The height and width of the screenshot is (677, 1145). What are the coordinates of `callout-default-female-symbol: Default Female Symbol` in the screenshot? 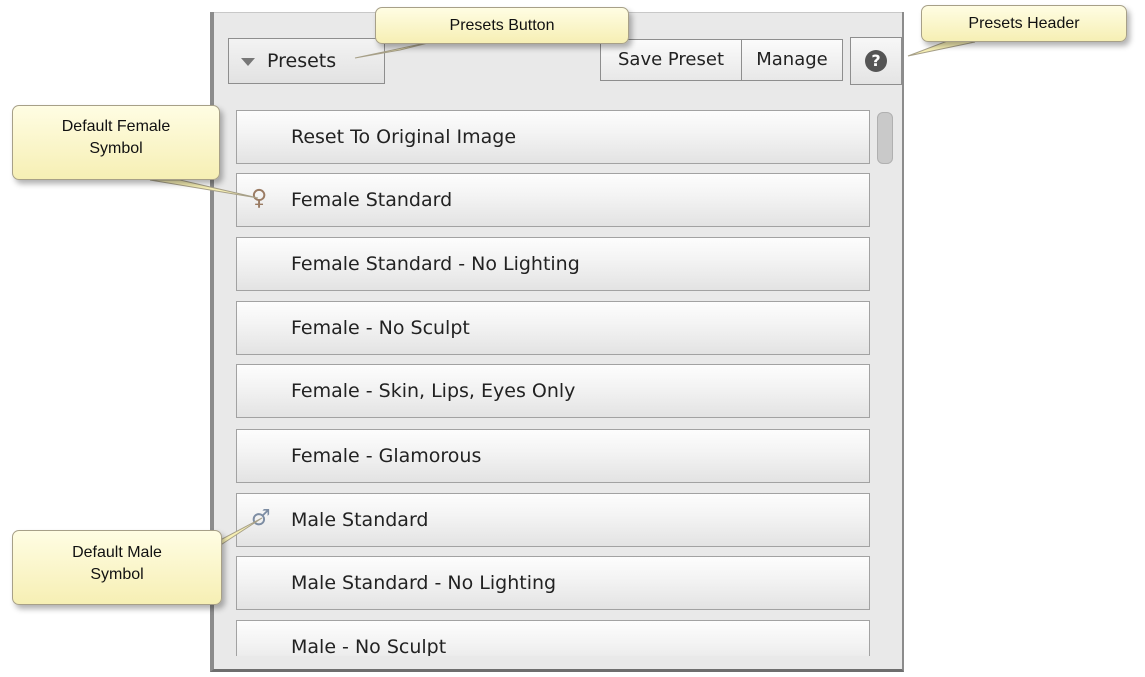 It's located at (116, 142).